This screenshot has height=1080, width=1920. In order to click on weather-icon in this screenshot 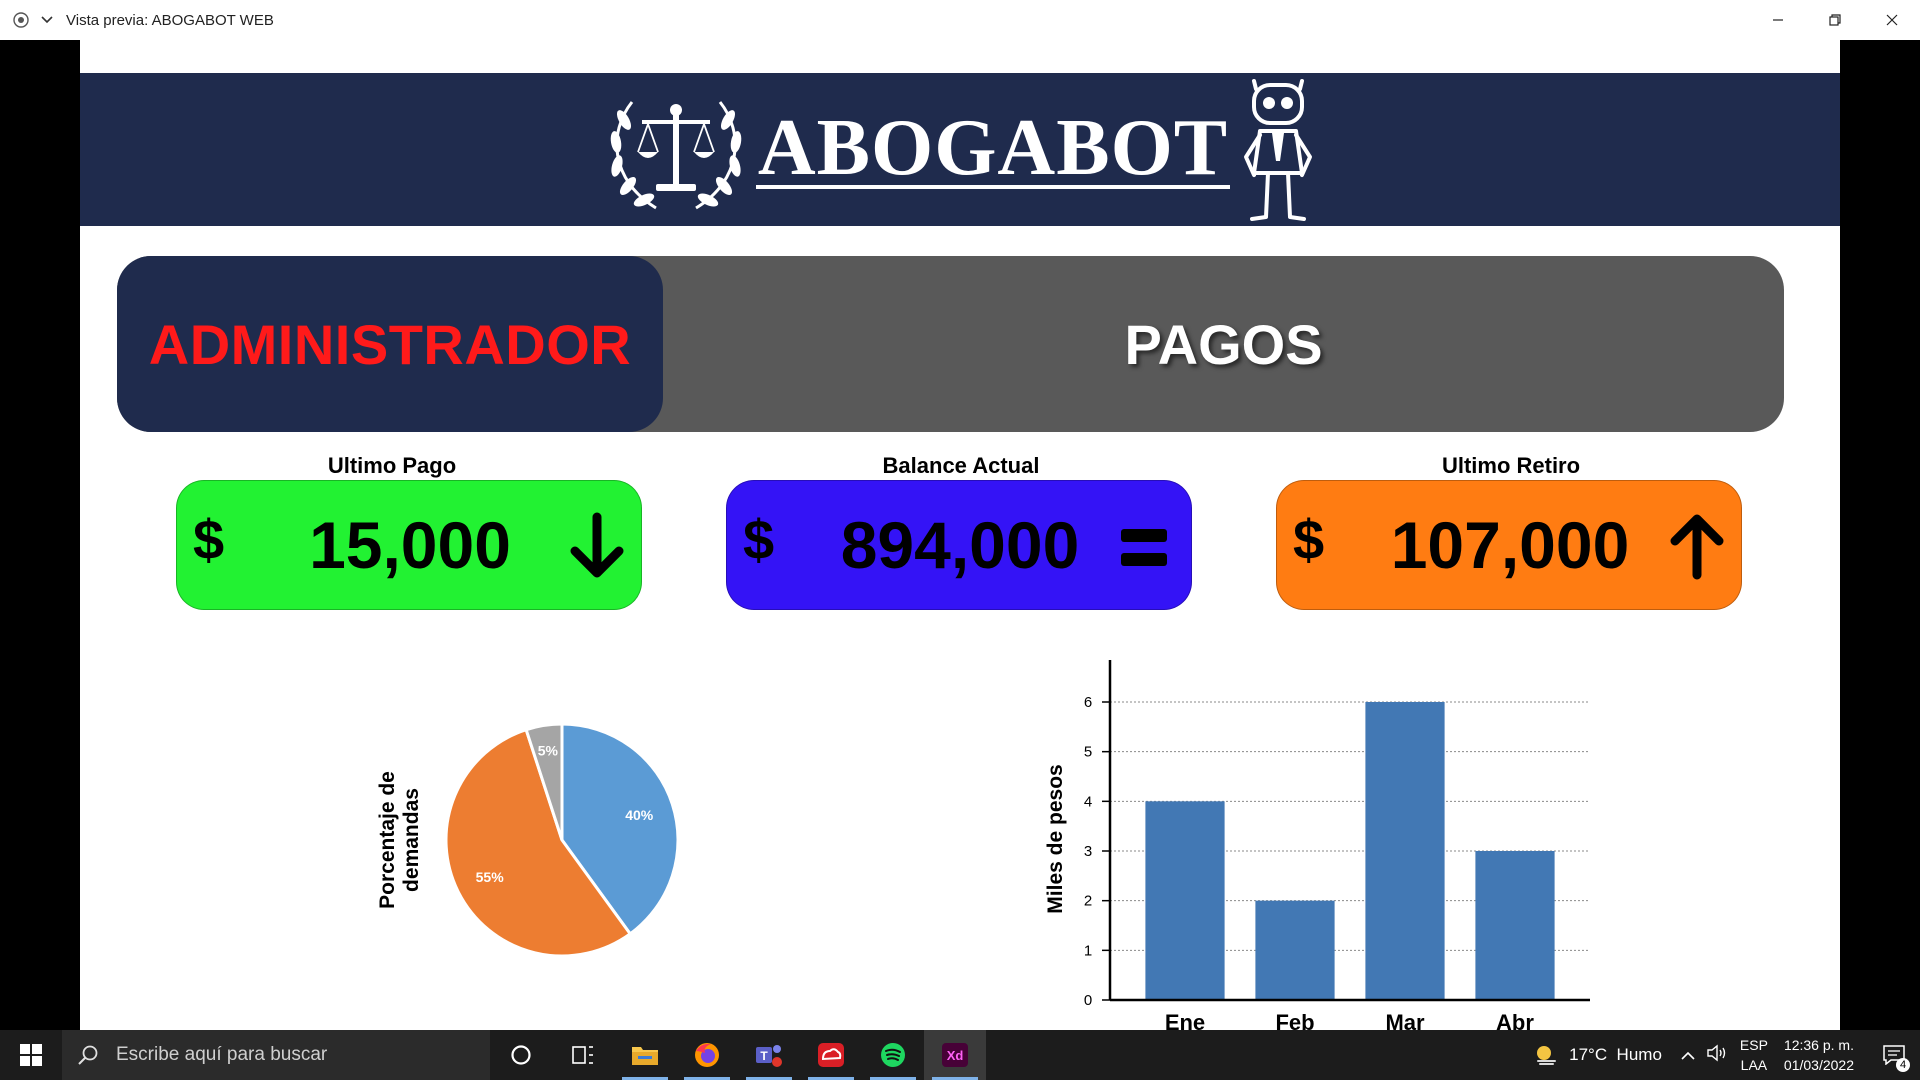, I will do `click(1547, 1055)`.